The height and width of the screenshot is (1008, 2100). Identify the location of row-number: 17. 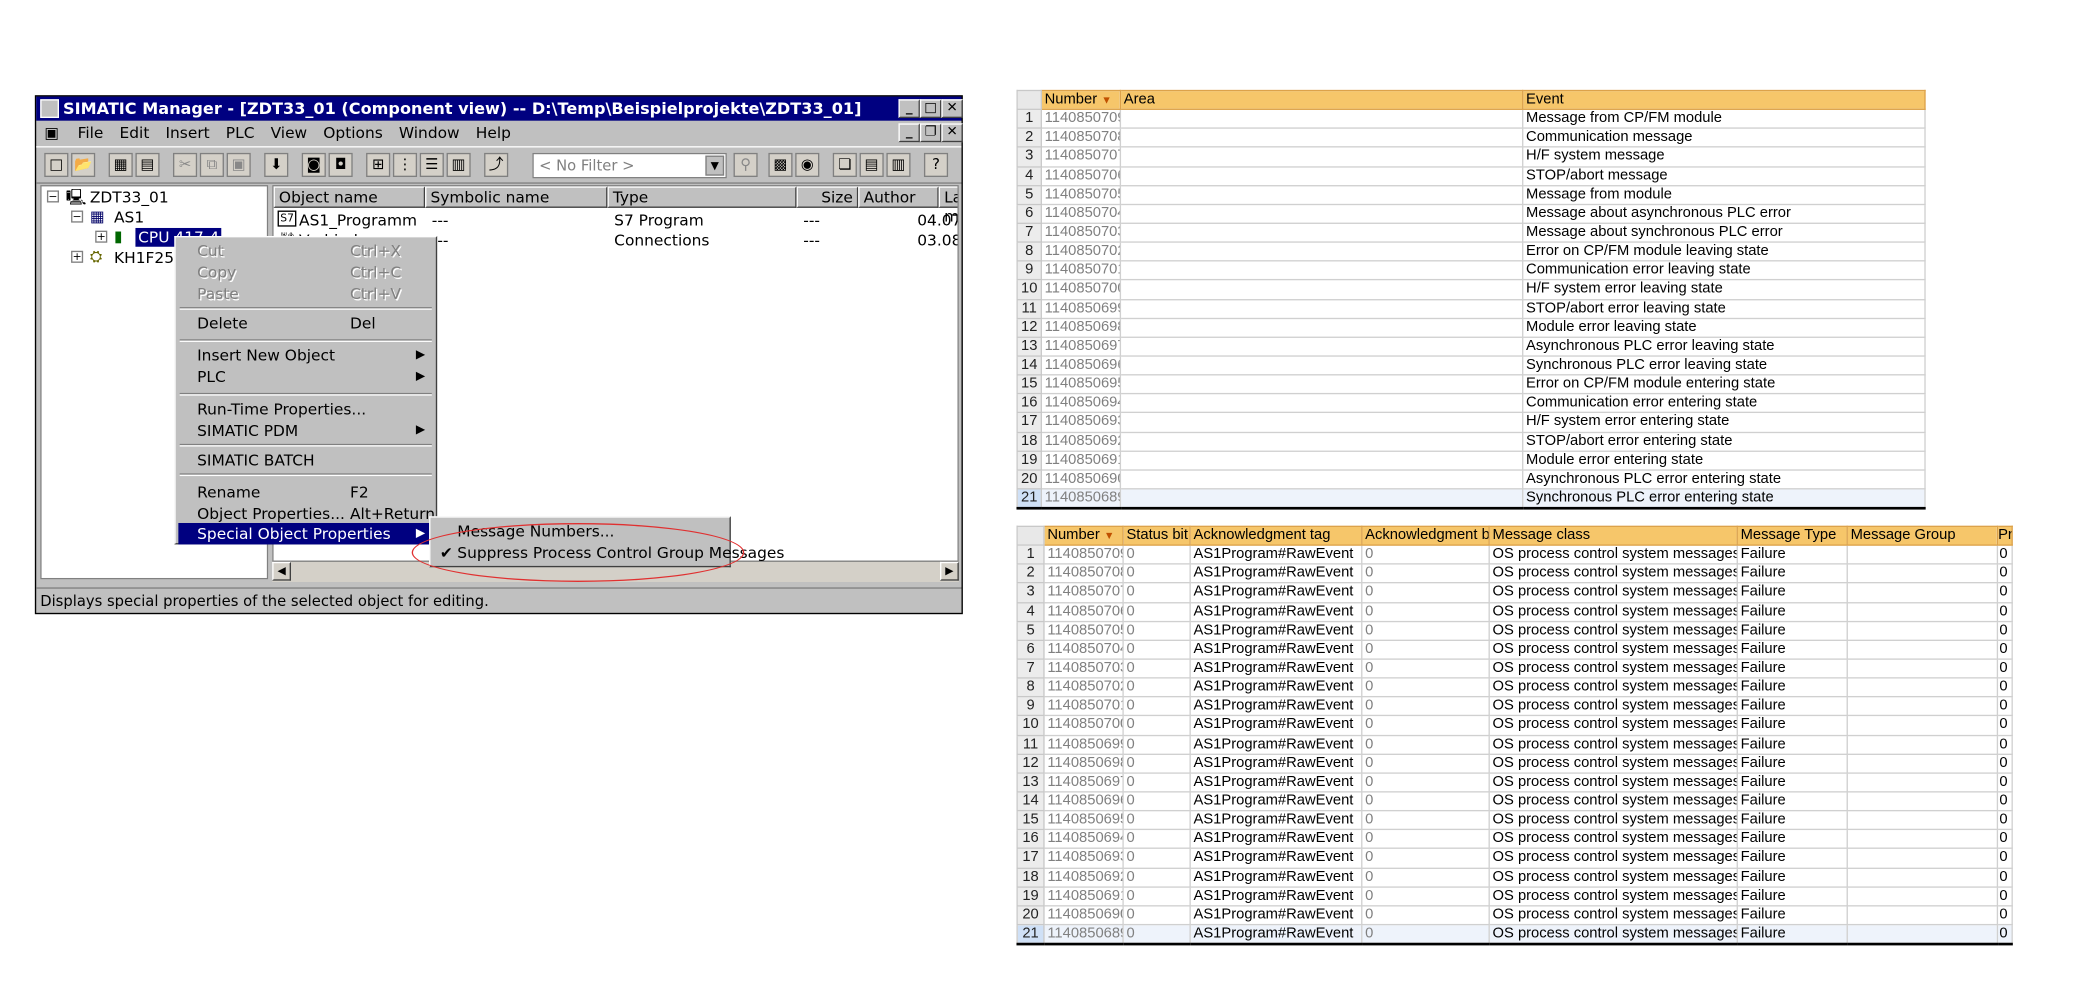
(1029, 422).